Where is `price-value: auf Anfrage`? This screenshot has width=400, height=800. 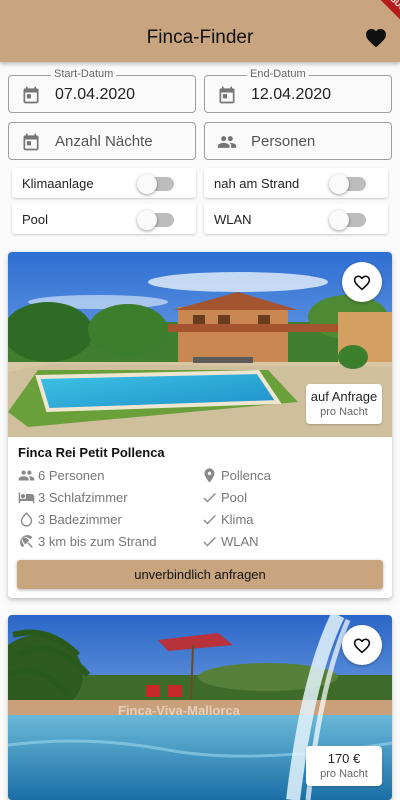
price-value: auf Anfrage is located at coordinates (344, 396).